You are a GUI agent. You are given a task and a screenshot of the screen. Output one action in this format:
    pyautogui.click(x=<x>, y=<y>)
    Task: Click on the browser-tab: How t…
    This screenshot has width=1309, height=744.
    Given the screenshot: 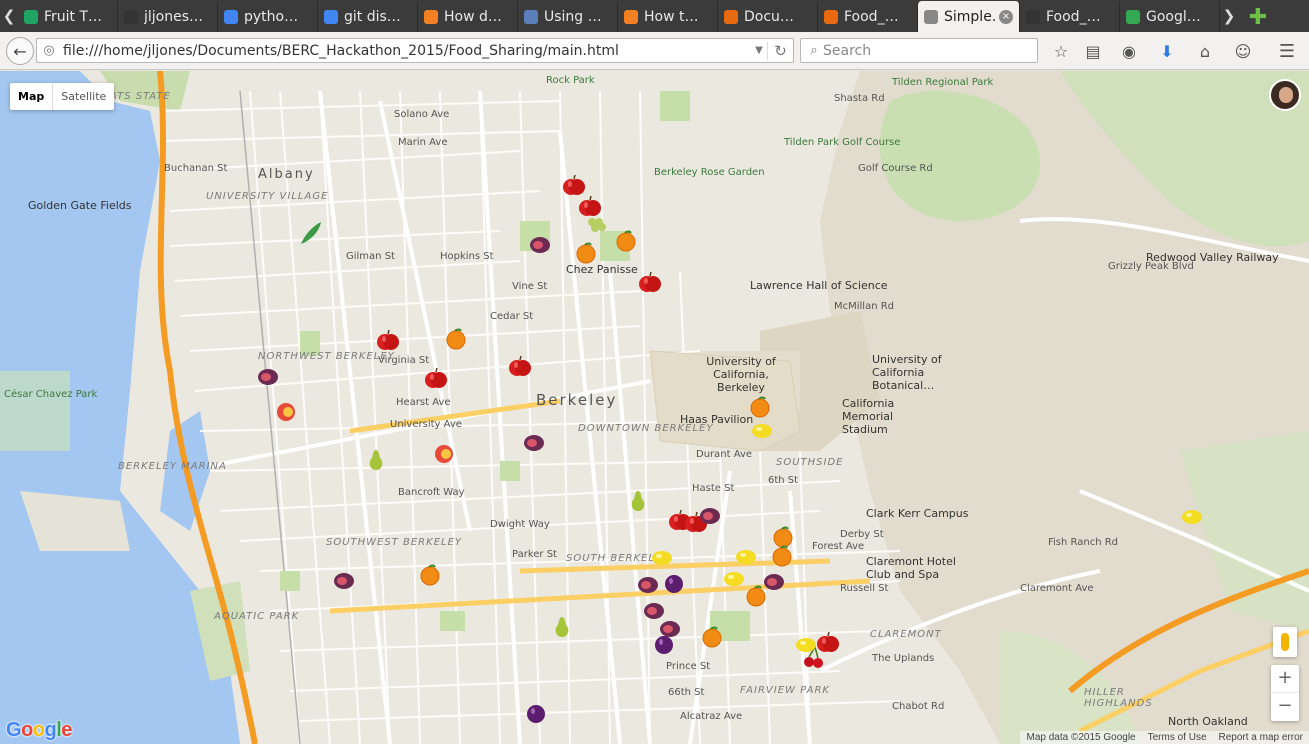 What is the action you would take?
    pyautogui.click(x=668, y=17)
    